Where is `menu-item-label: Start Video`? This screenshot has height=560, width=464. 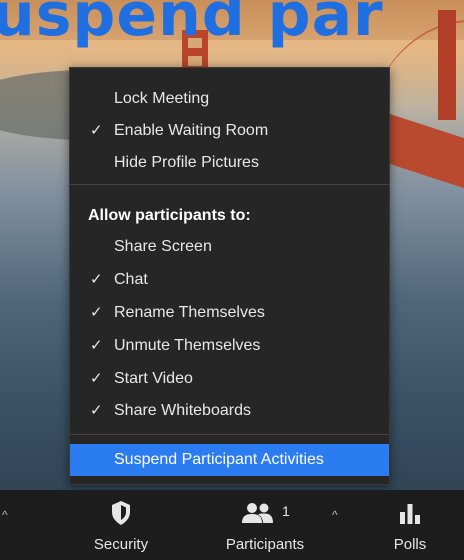 menu-item-label: Start Video is located at coordinates (153, 378).